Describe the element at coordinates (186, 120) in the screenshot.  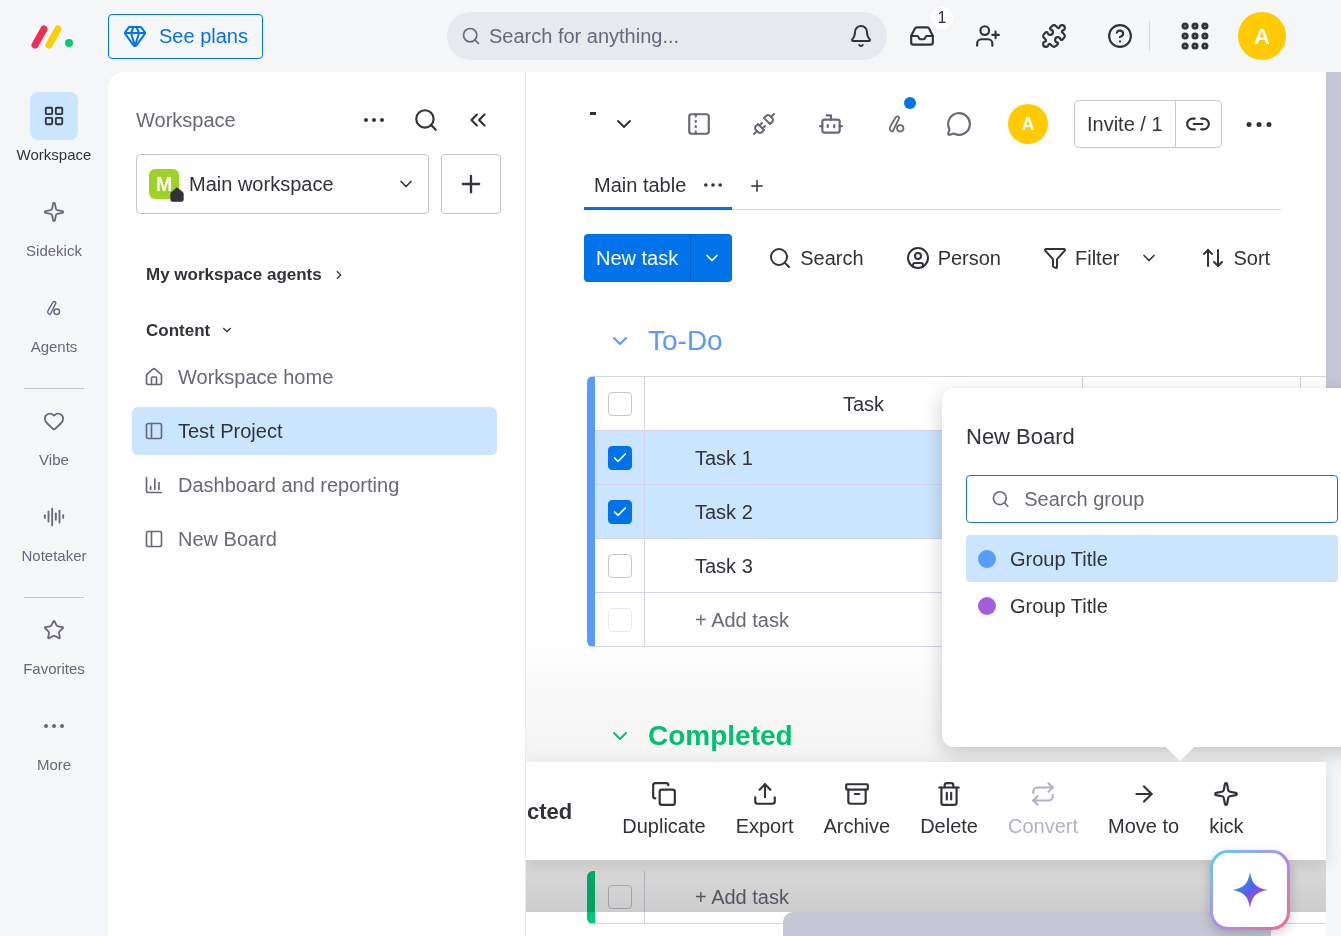
I see `panel-title: Workspace` at that location.